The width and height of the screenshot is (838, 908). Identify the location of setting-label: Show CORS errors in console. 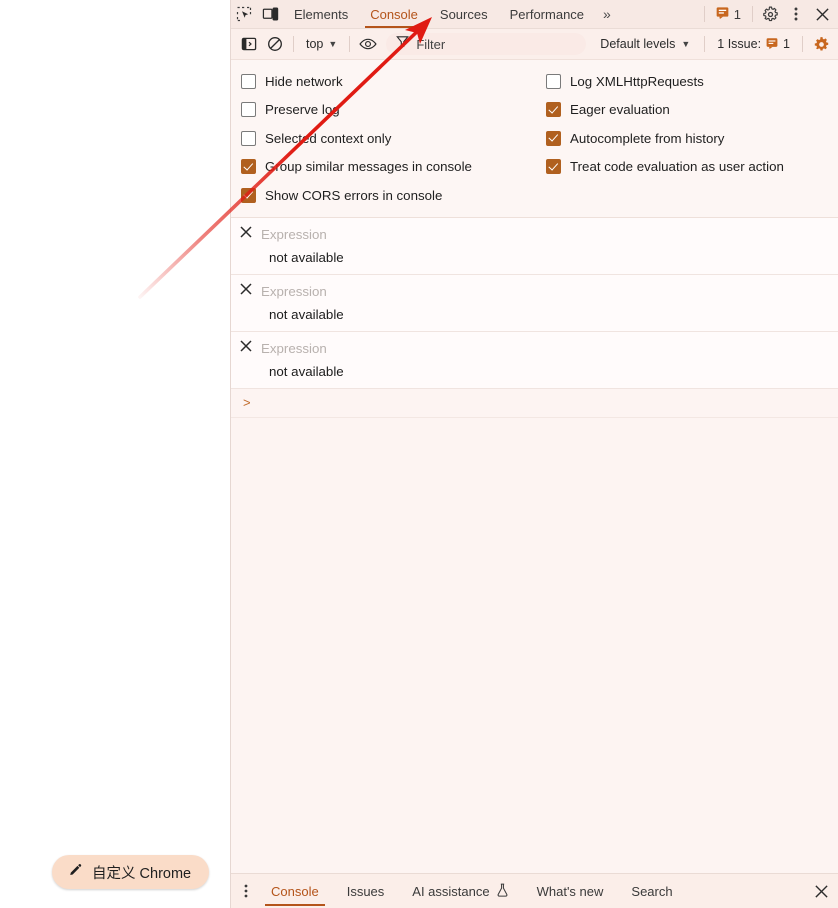
(354, 195).